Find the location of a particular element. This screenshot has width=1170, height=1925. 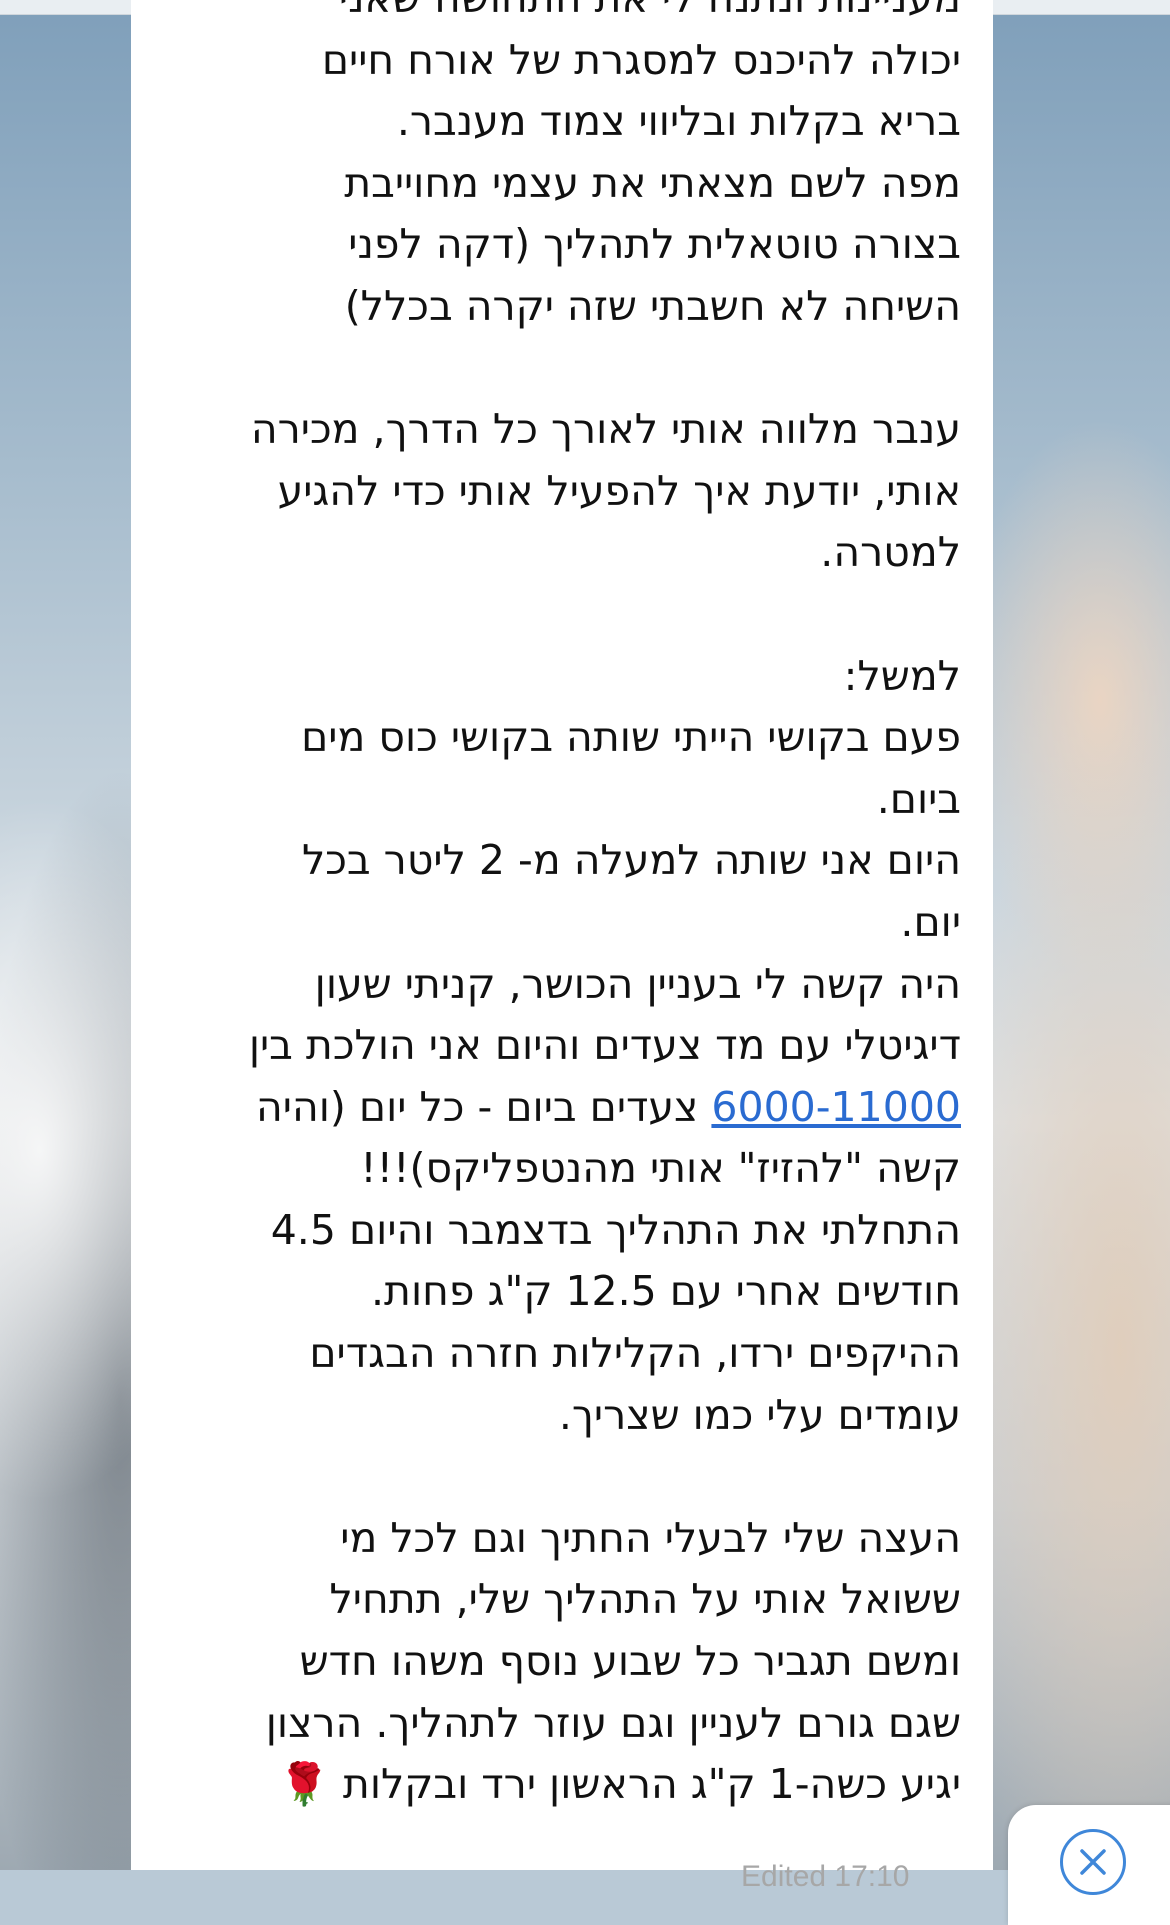

message-line: ומשם תגביר כל שבוע נוסף משהו חדש is located at coordinates (630, 1661).